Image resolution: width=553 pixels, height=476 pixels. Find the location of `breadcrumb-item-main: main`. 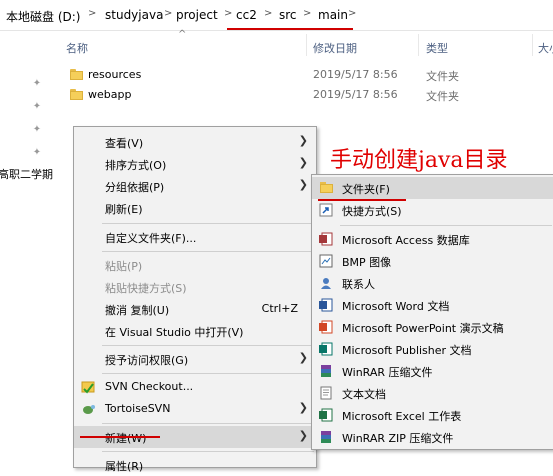

breadcrumb-item-main: main is located at coordinates (333, 15).